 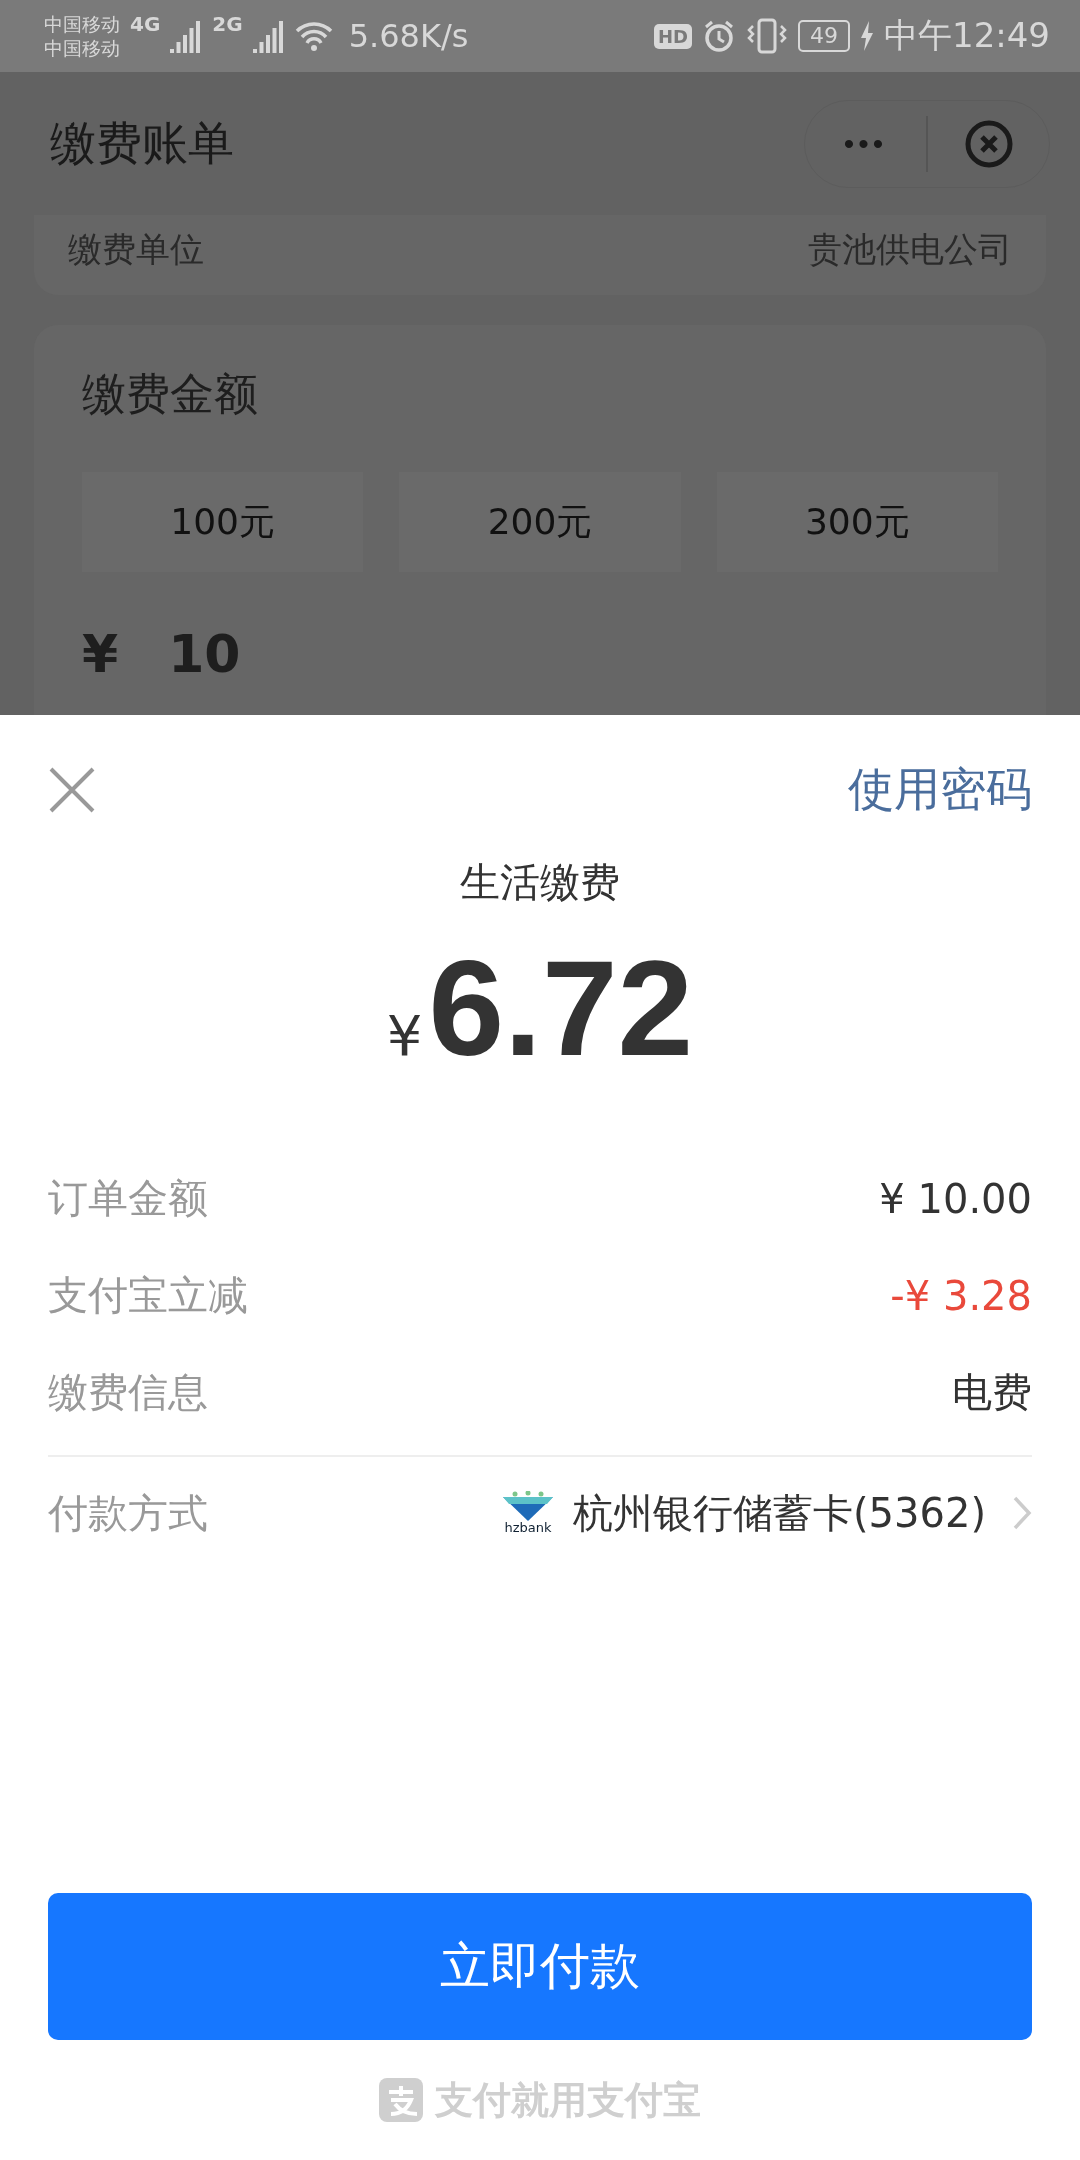 What do you see at coordinates (961, 1295) in the screenshot?
I see `detail-value: -¥ 3.28` at bounding box center [961, 1295].